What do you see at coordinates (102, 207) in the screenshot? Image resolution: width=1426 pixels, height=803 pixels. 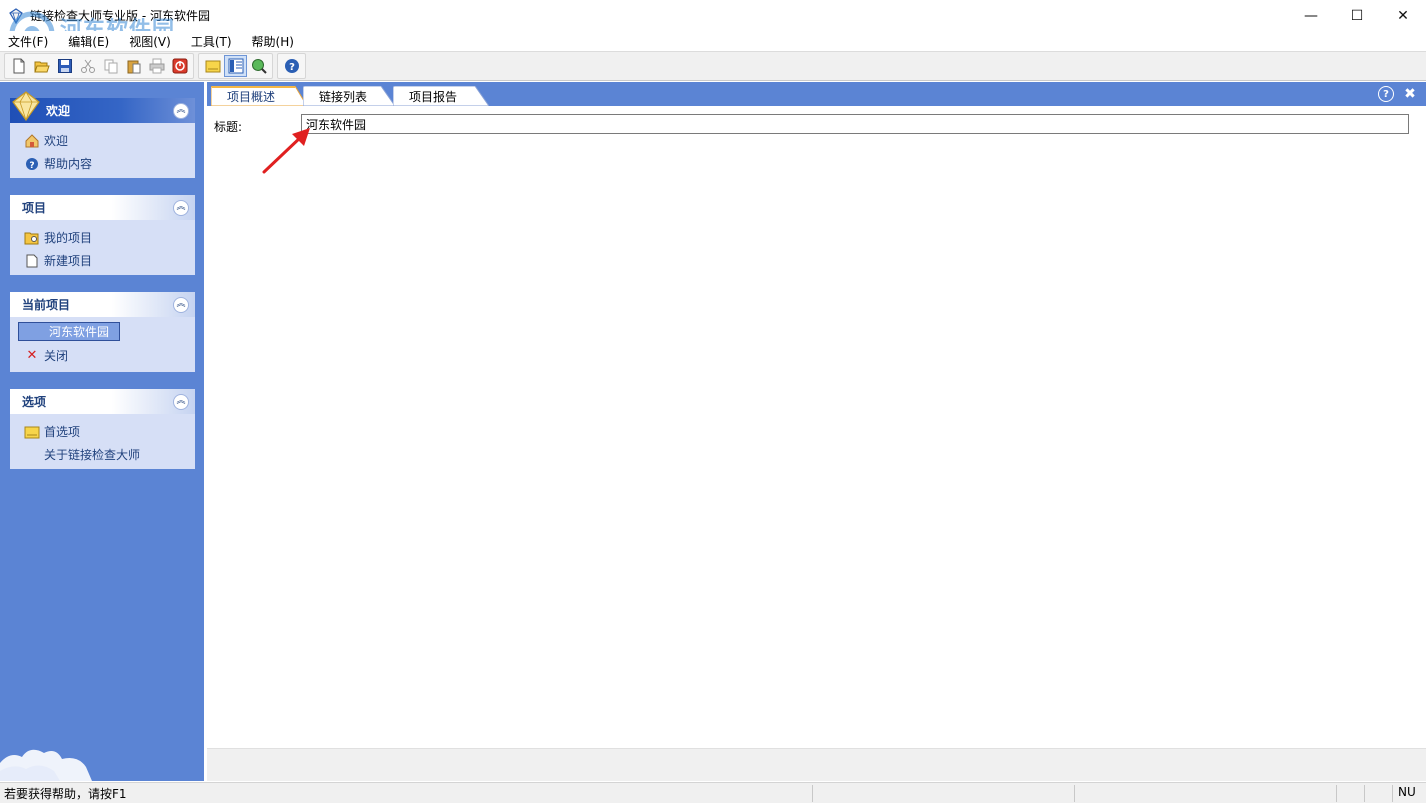 I see `panel-project-header: 项目 ︽` at bounding box center [102, 207].